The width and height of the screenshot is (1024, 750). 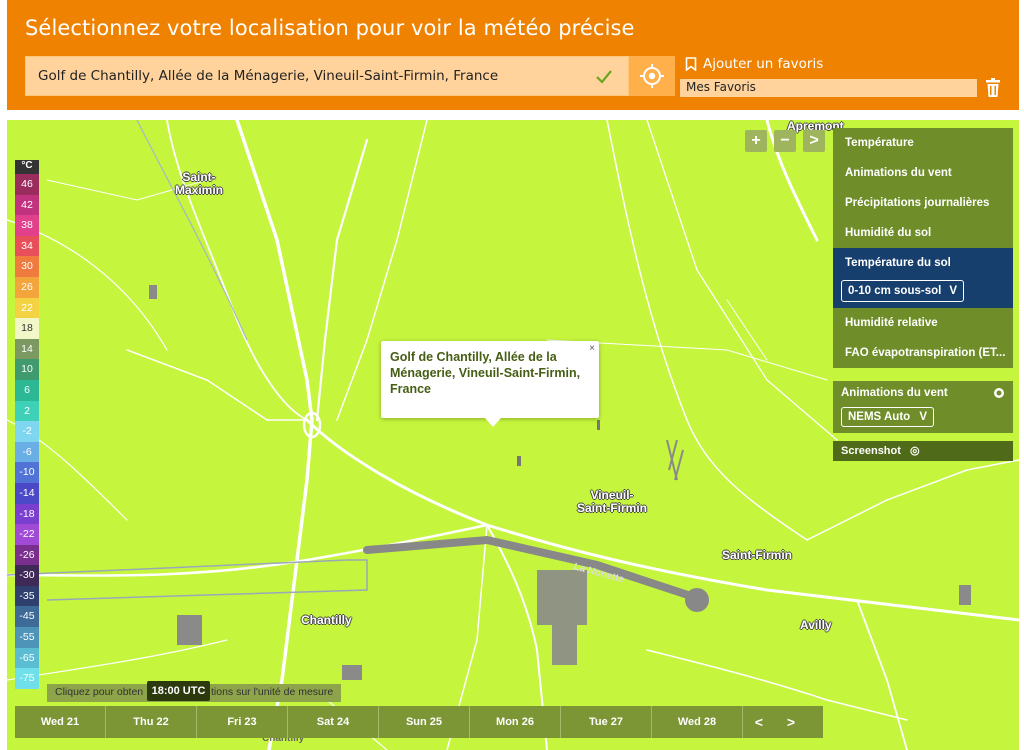 I want to click on wind-panel: Animations du vent NEMS Auto V, so click(x=923, y=407).